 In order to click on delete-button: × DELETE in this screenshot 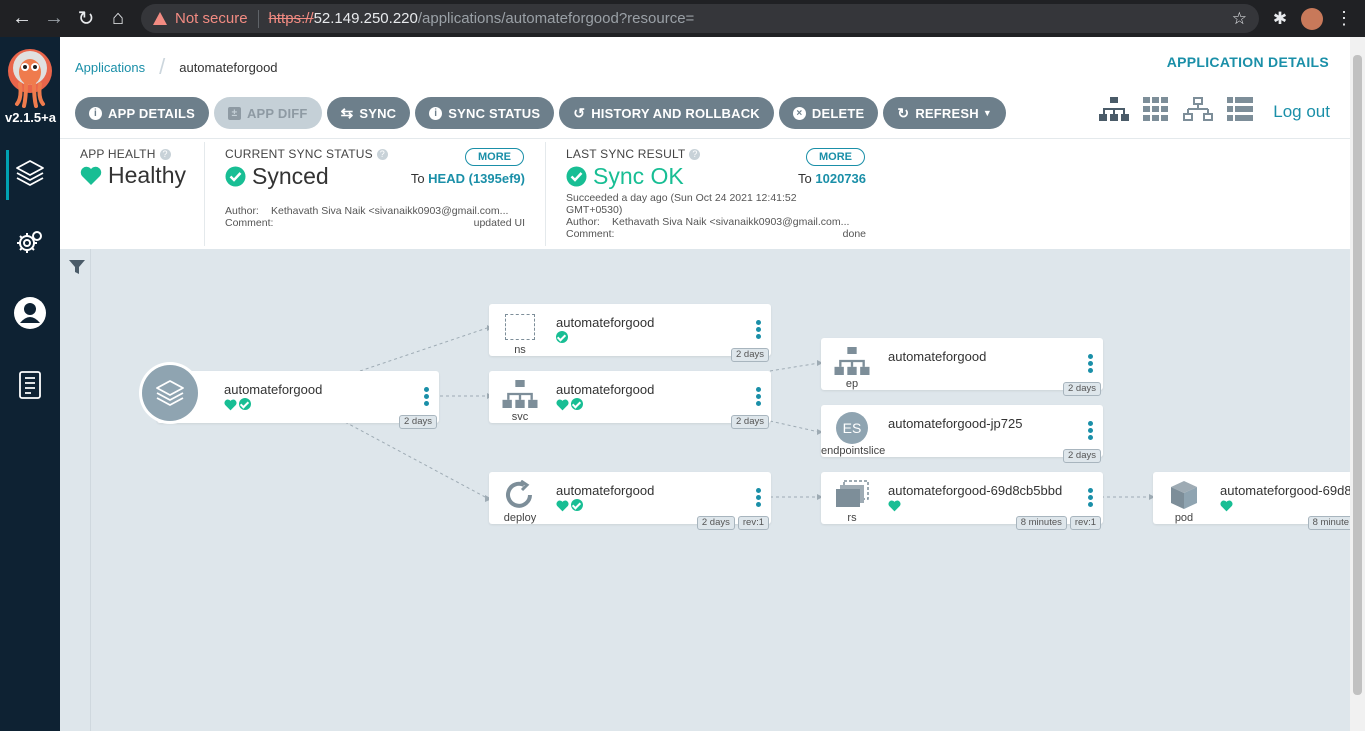, I will do `click(828, 113)`.